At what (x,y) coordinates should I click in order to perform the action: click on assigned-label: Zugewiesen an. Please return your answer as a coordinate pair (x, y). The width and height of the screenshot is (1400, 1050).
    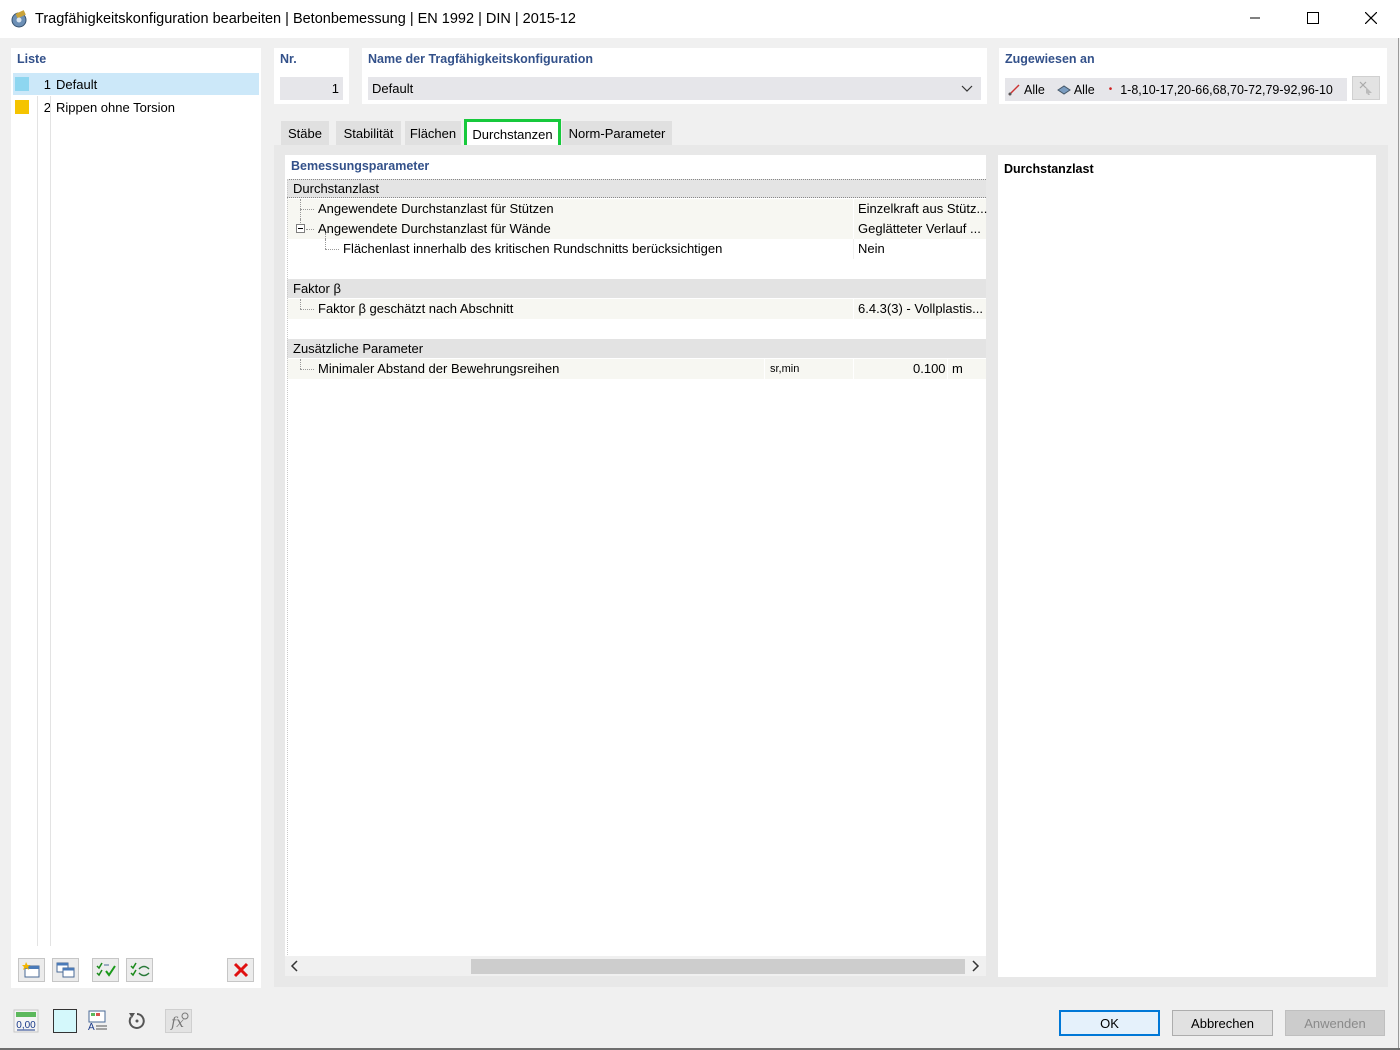
    Looking at the image, I should click on (1050, 59).